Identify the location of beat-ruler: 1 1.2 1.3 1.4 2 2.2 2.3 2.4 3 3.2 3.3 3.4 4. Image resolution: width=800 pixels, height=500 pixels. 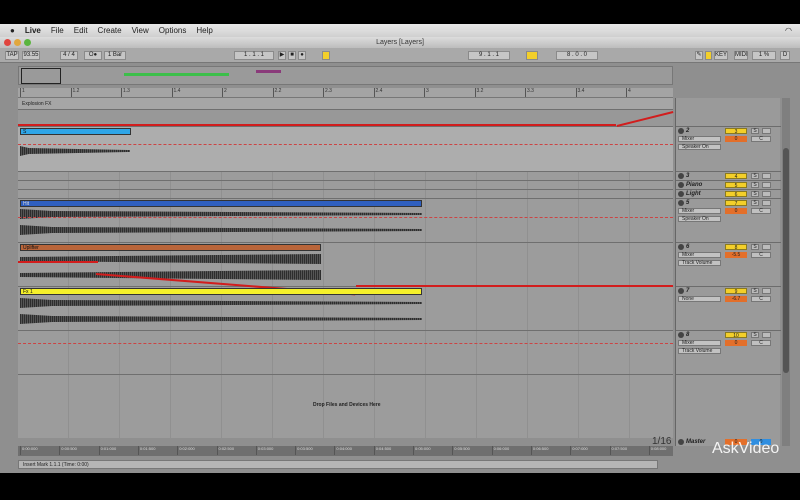
(345, 93).